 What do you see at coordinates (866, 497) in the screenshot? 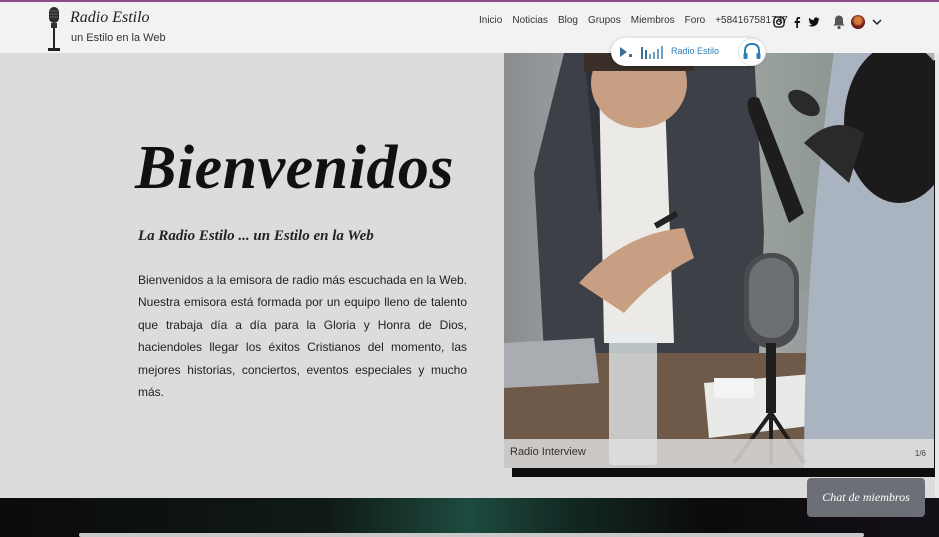
I see `members-chat-button: Chat de miembros` at bounding box center [866, 497].